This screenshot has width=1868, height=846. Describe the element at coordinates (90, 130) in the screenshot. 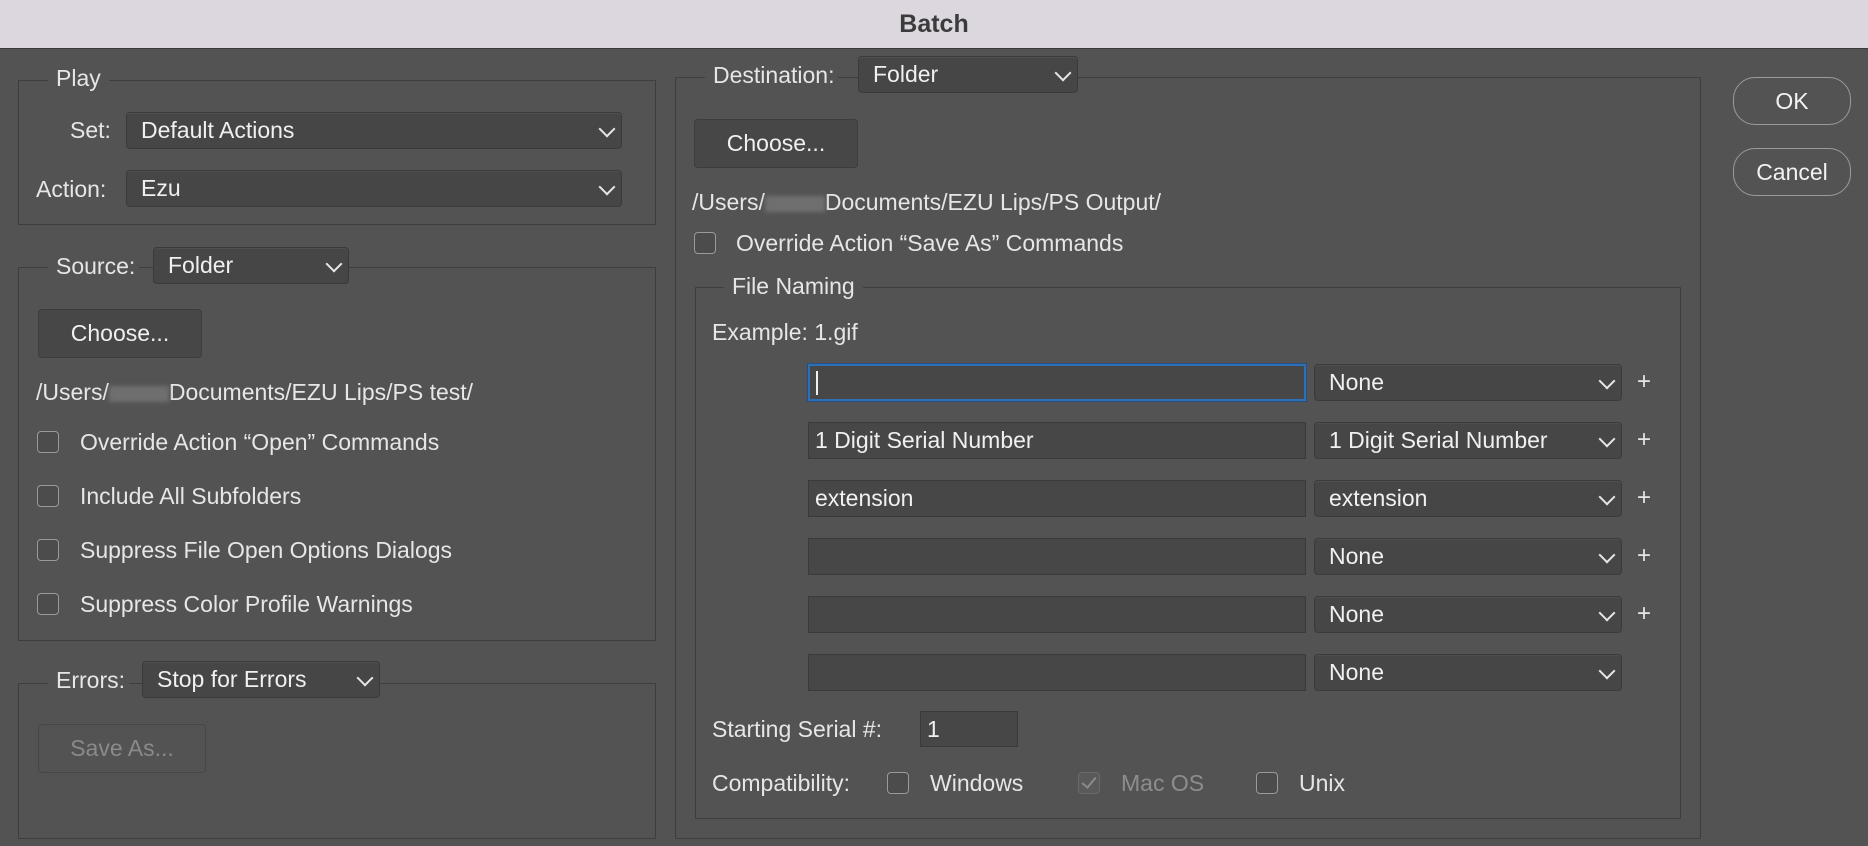

I see `set-label: Set:` at that location.